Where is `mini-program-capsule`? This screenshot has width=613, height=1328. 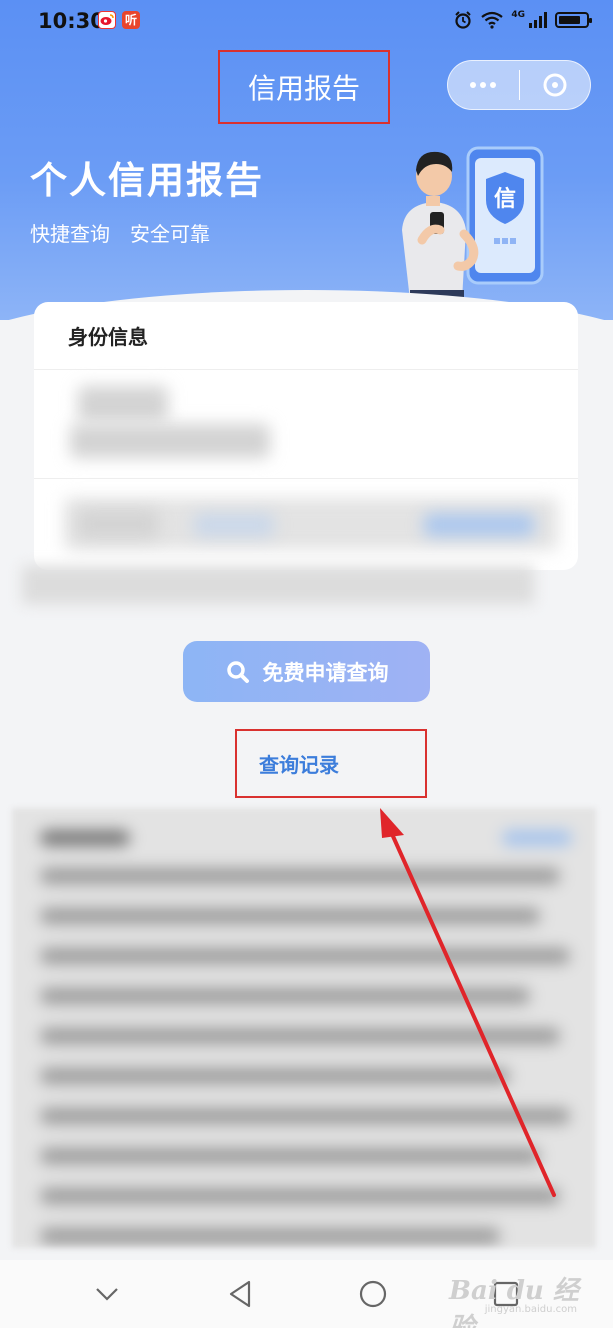
mini-program-capsule is located at coordinates (519, 85).